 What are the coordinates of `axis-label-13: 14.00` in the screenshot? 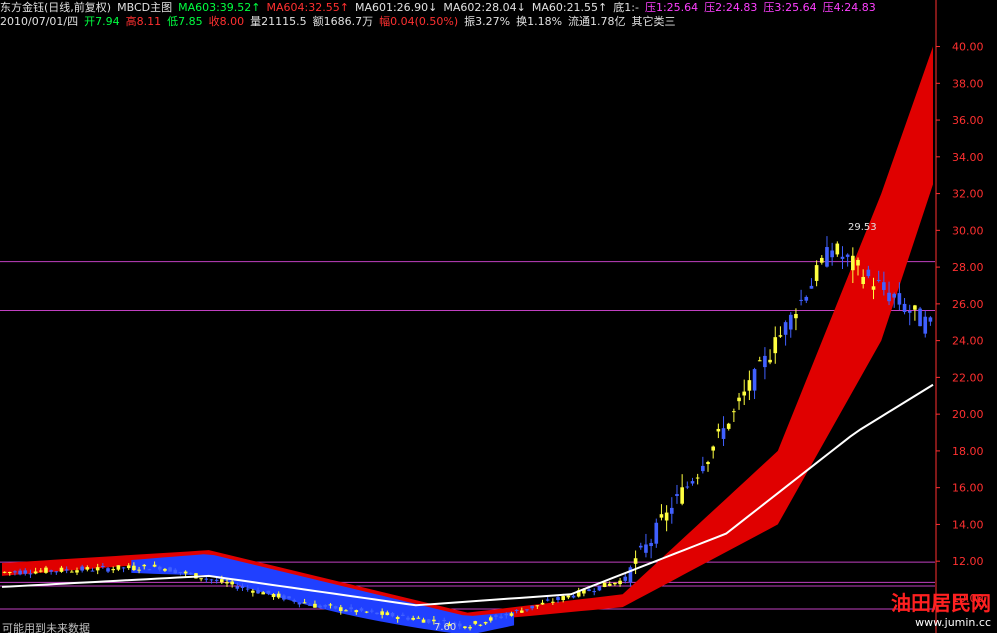 It's located at (968, 524).